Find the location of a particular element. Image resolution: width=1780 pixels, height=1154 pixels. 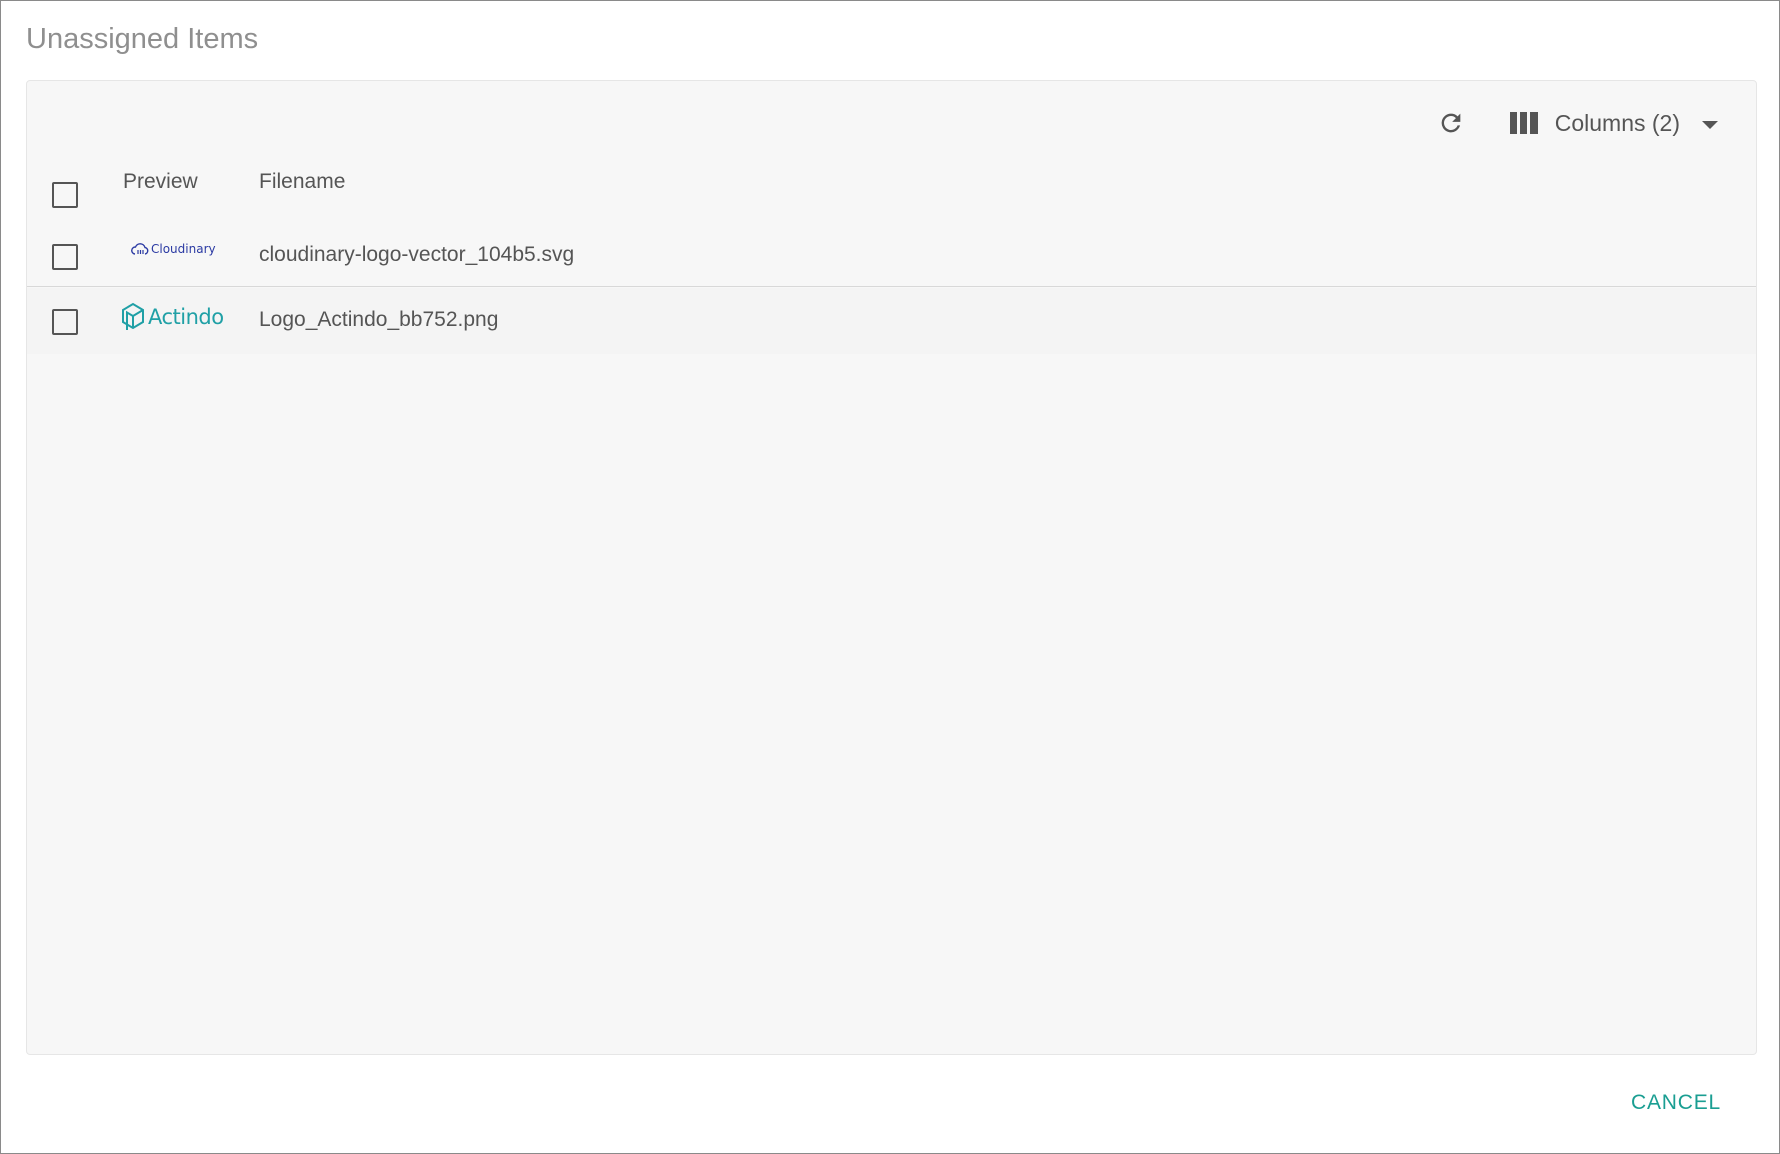

actindo-logo-text: Actindo is located at coordinates (186, 317).